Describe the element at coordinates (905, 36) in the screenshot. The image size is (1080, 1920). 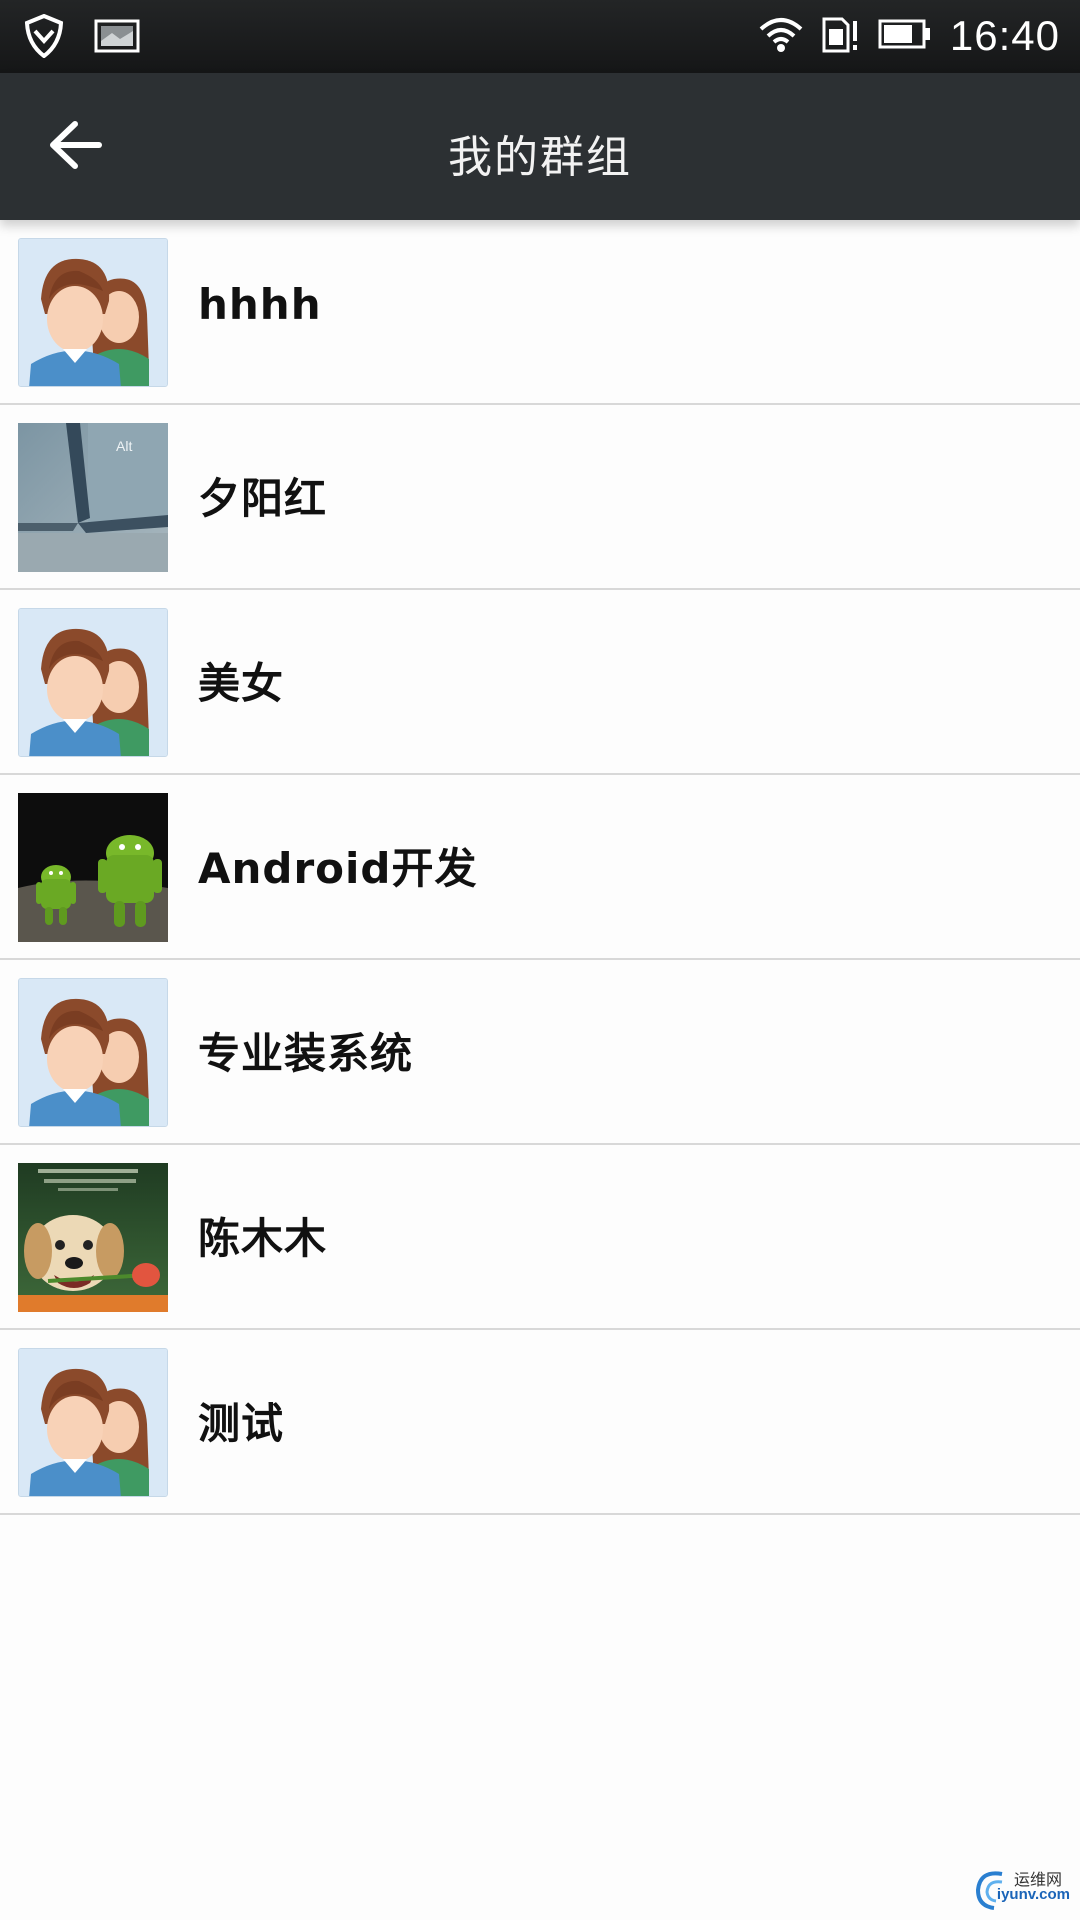
I see `battery-icon` at that location.